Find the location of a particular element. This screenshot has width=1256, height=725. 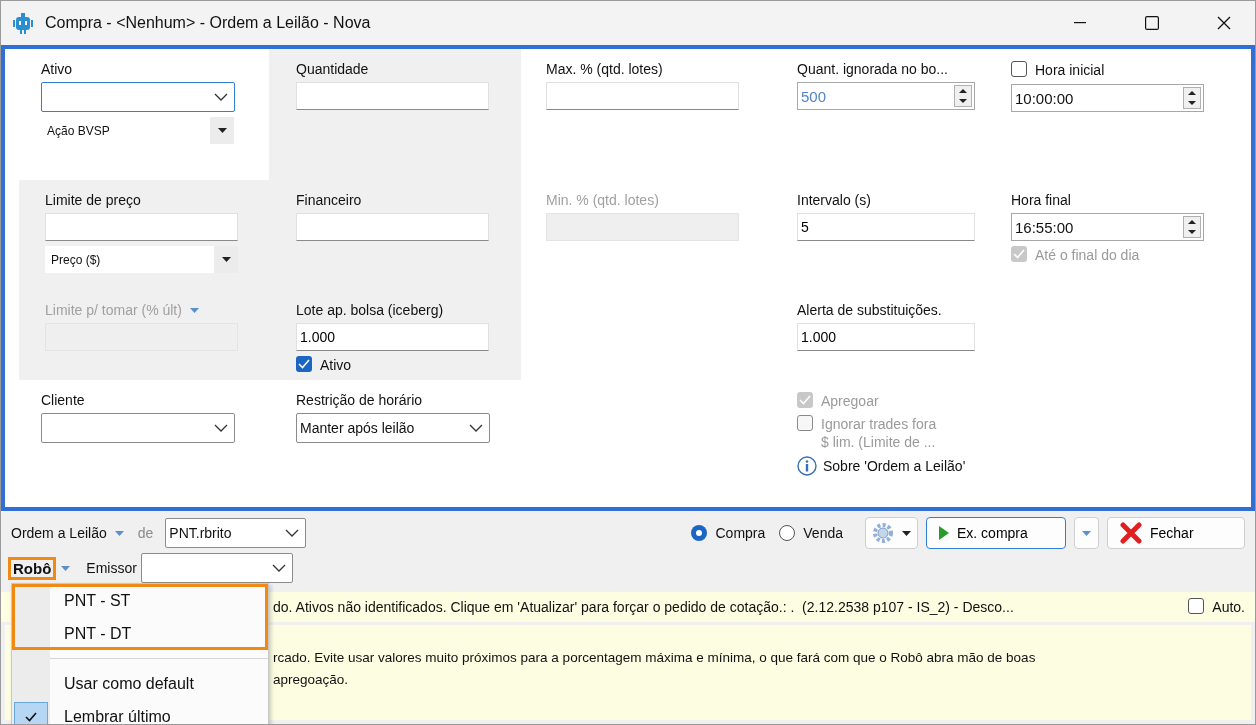

execute-button: Ex. compra is located at coordinates (996, 533).